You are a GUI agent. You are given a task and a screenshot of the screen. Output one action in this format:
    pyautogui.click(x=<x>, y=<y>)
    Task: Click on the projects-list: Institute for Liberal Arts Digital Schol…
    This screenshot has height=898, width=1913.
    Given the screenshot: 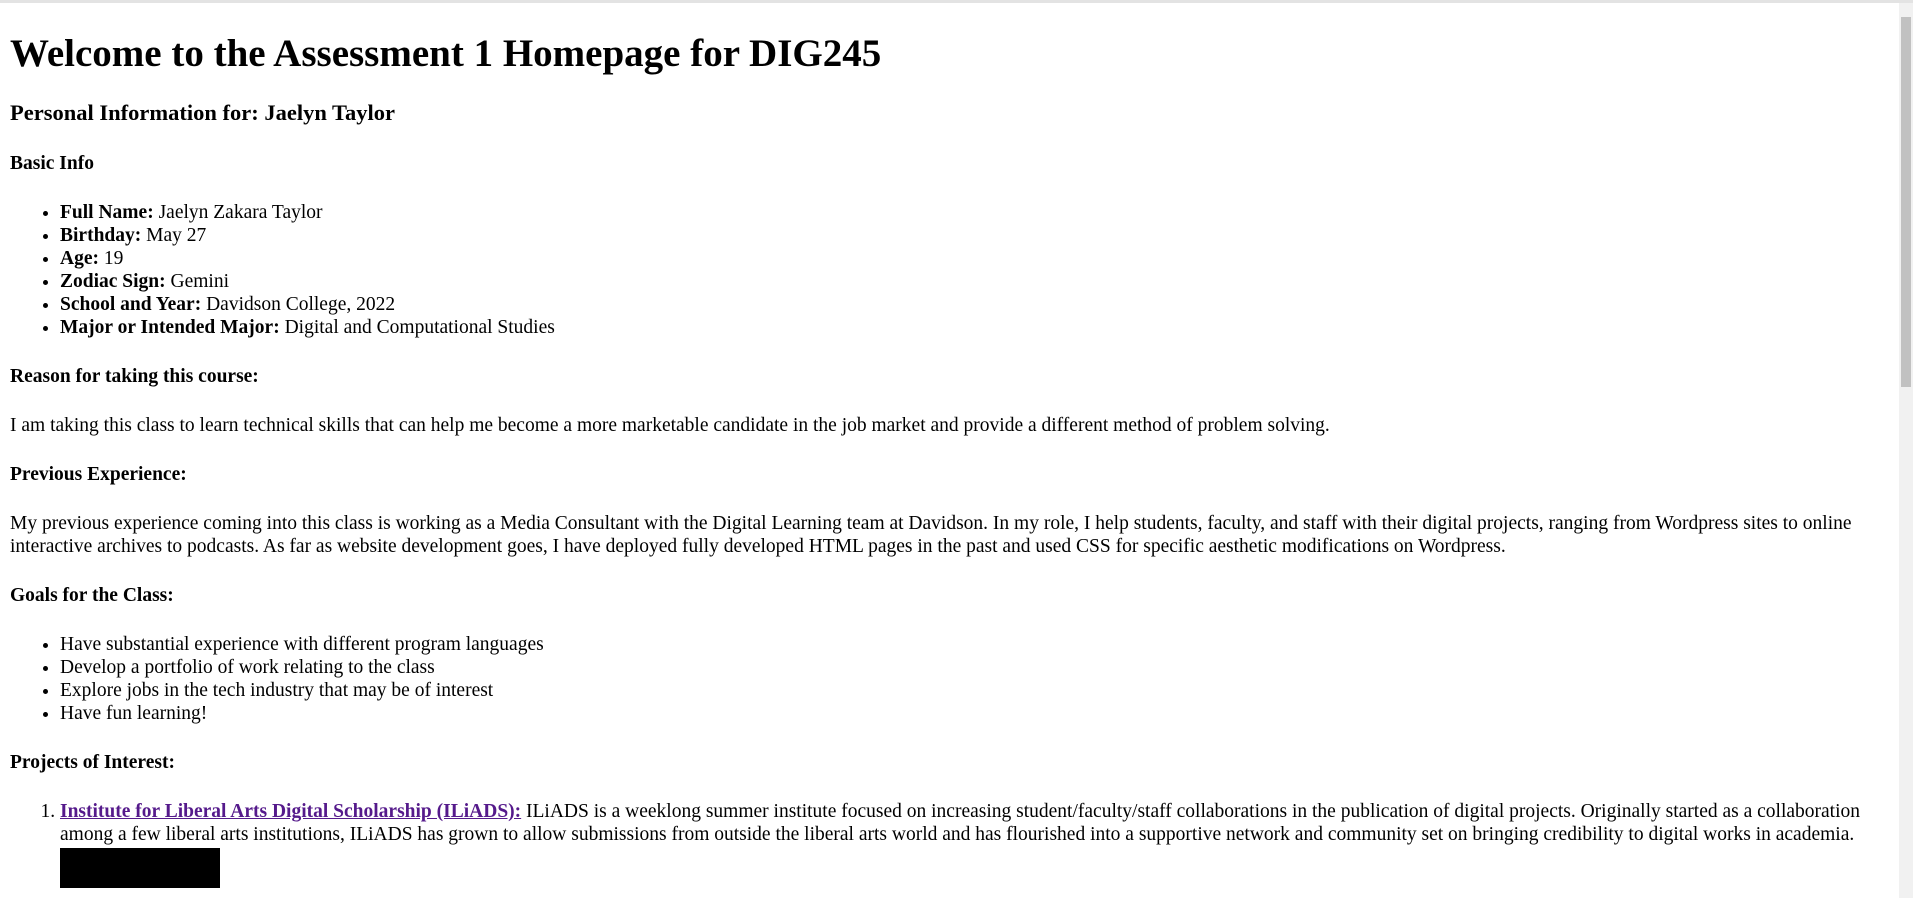 What is the action you would take?
    pyautogui.click(x=945, y=844)
    